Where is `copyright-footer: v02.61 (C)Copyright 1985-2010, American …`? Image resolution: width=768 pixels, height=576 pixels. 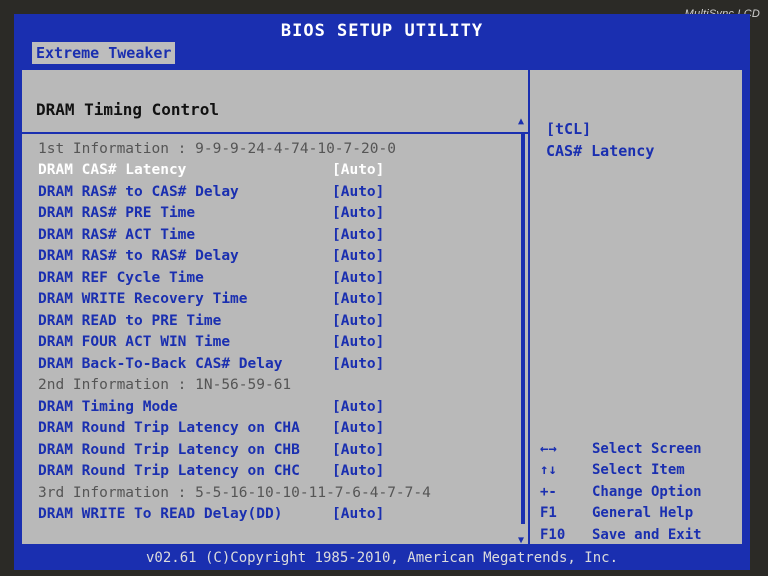 copyright-footer: v02.61 (C)Copyright 1985-2010, American … is located at coordinates (382, 558).